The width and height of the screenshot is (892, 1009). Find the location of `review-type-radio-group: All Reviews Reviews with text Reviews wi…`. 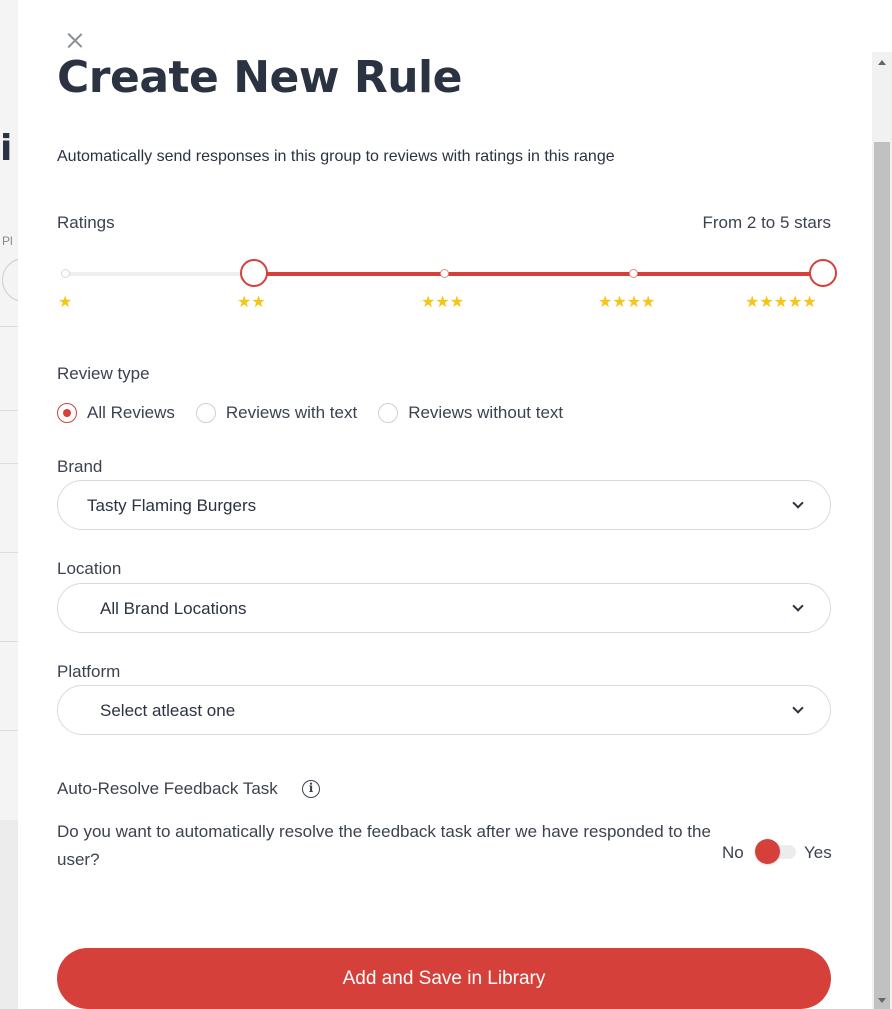

review-type-radio-group: All Reviews Reviews with text Reviews wi… is located at coordinates (320, 413).